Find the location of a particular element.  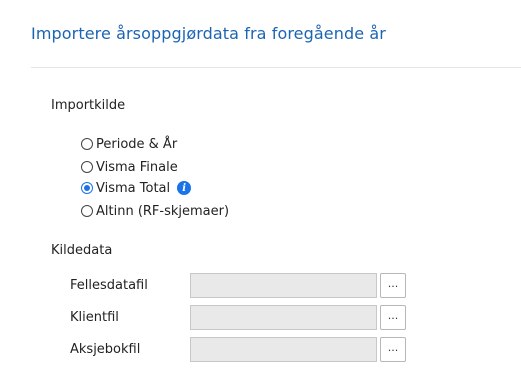

field-label: Fellesdatafil is located at coordinates (109, 285).